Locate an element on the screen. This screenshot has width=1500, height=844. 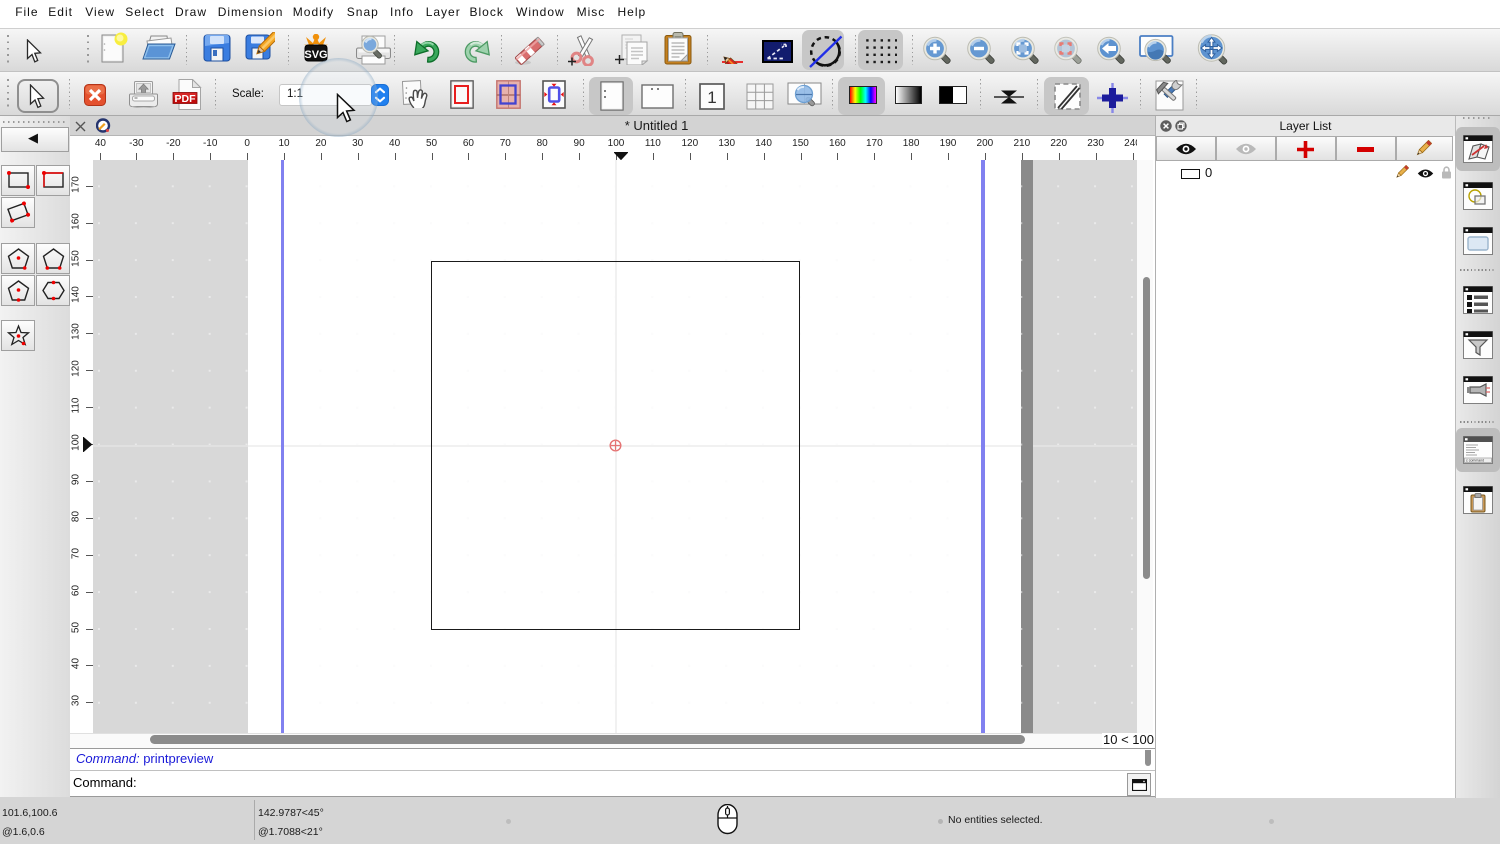
svg-text: PDF is located at coordinates (186, 99).